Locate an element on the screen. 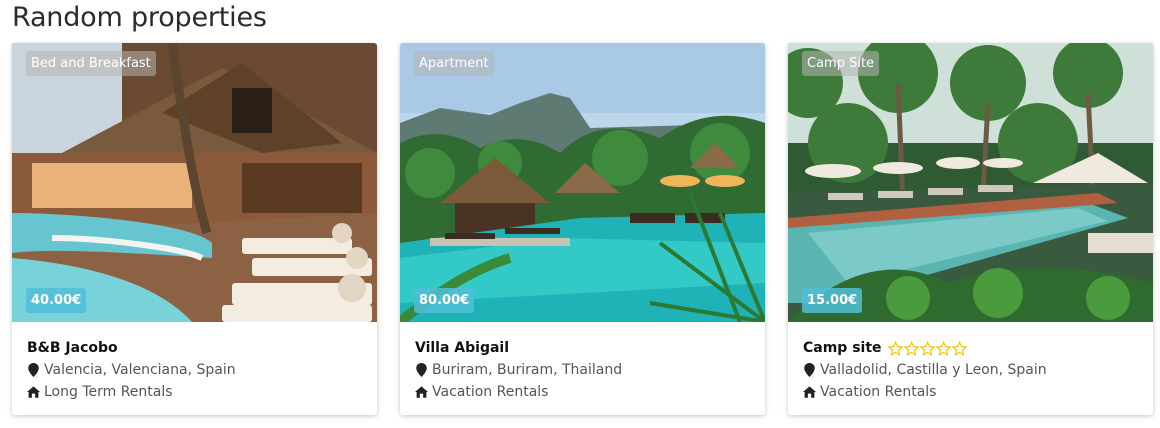  rating-stars is located at coordinates (927, 348).